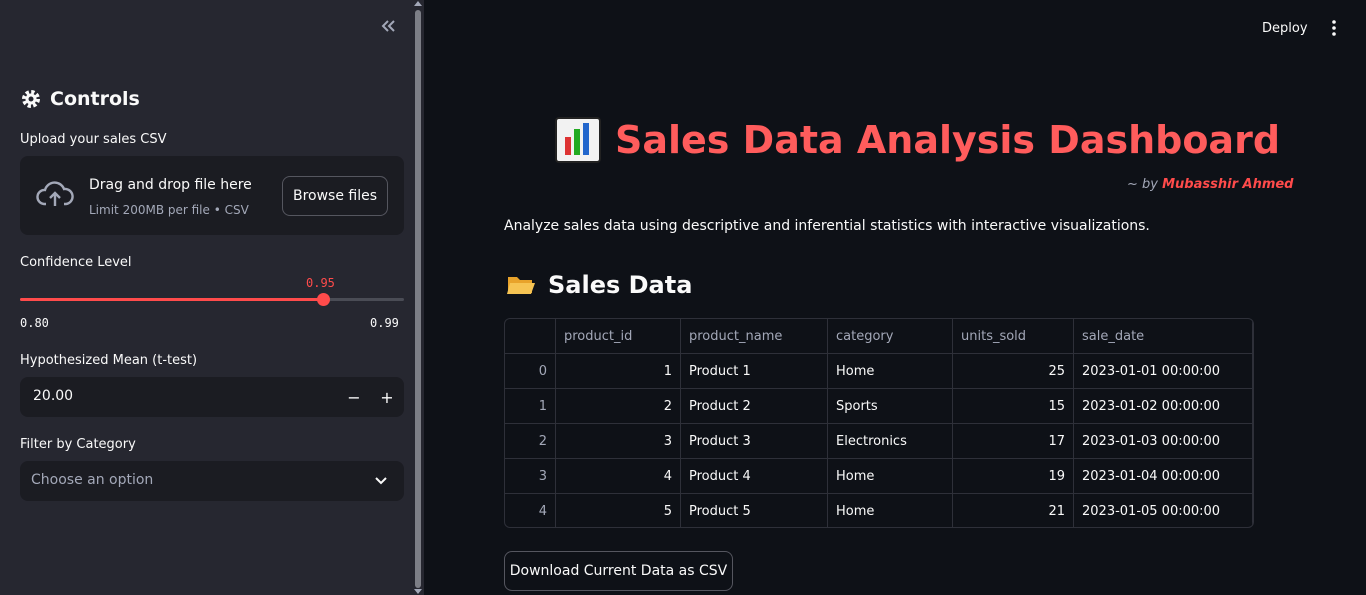  What do you see at coordinates (1013, 406) in the screenshot?
I see `table-cell: 15` at bounding box center [1013, 406].